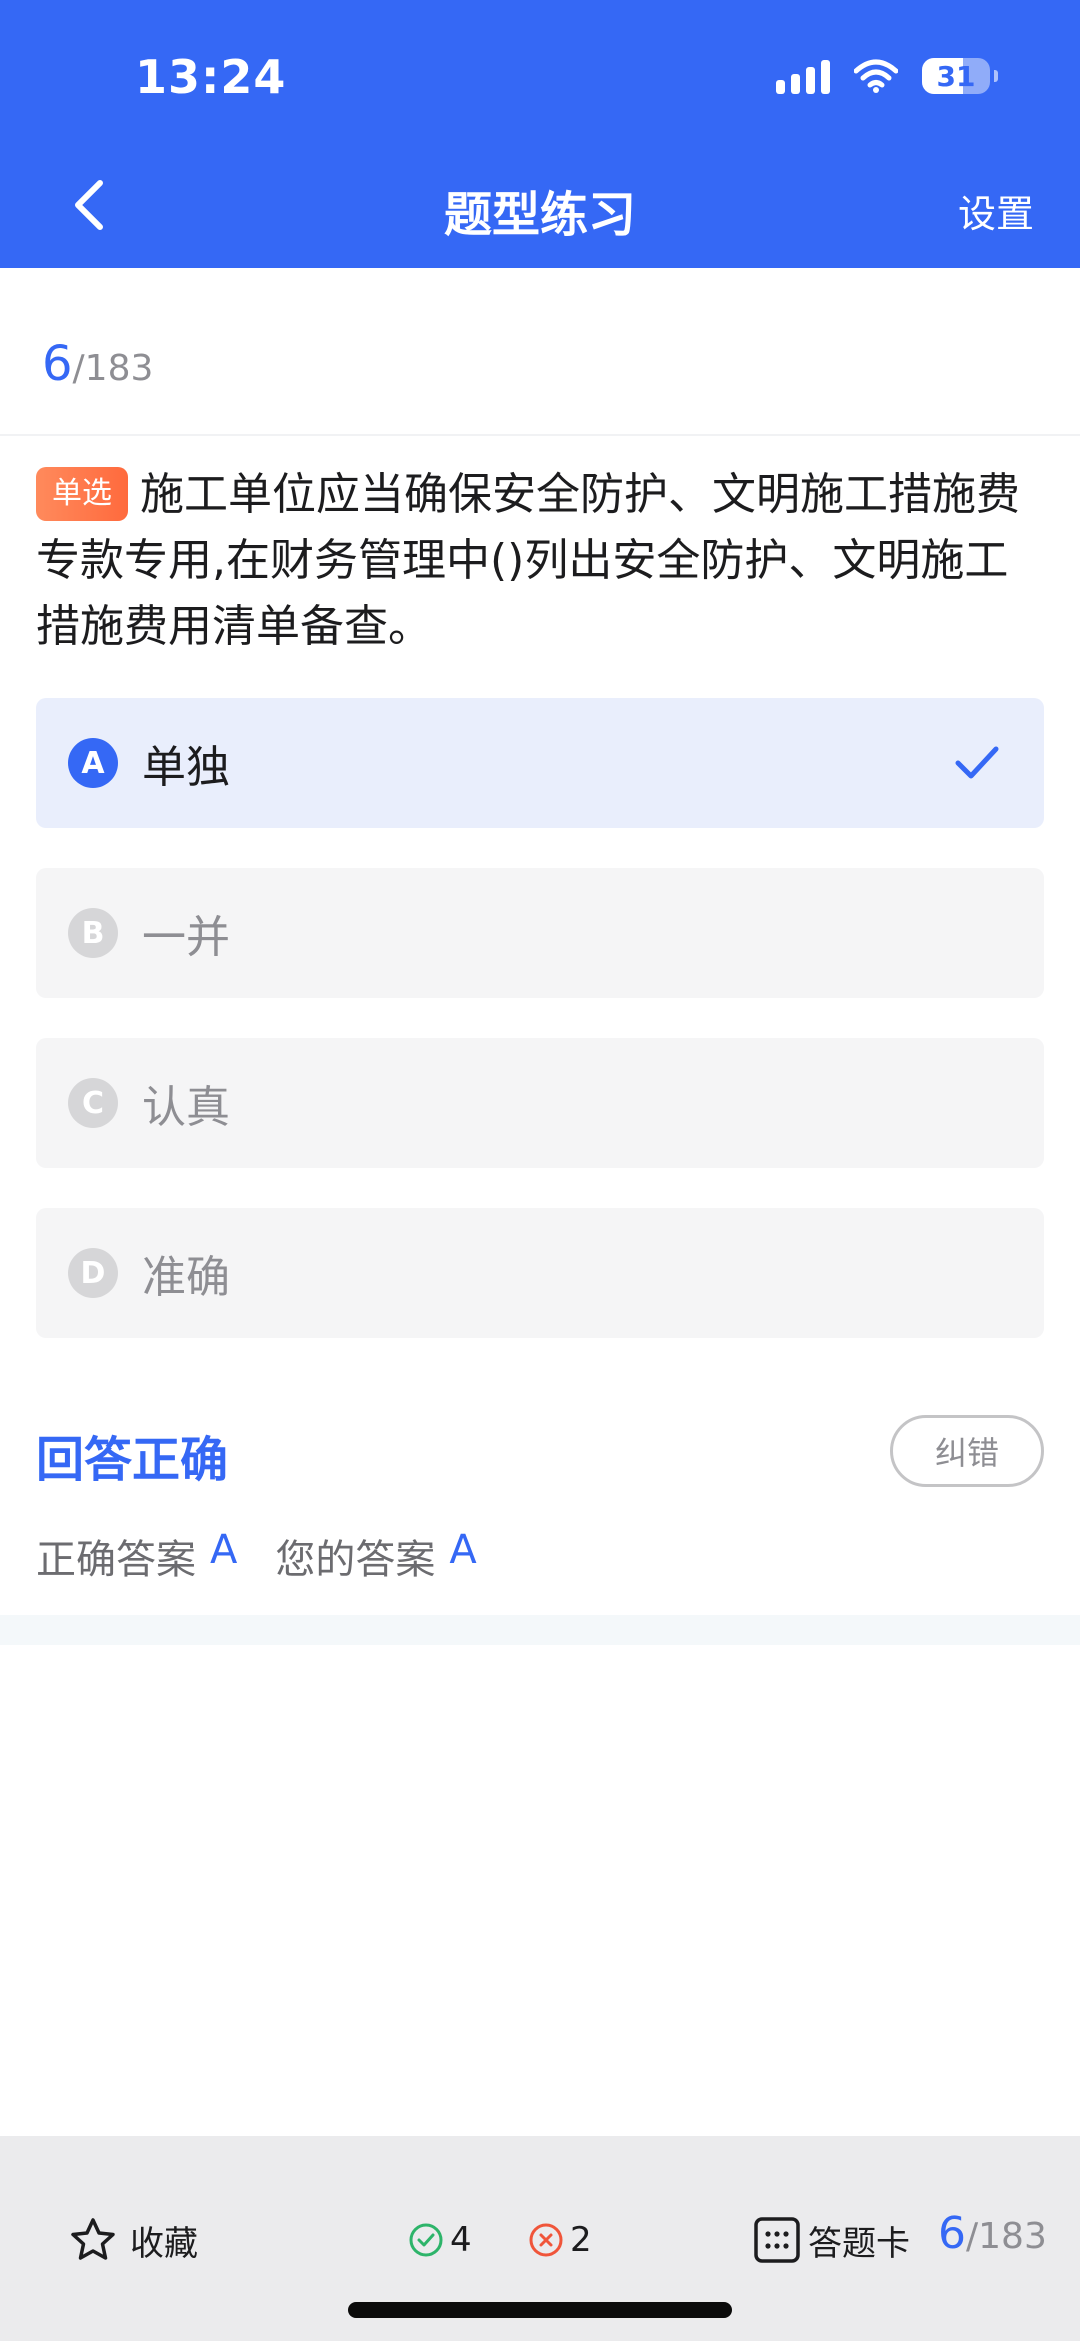 Image resolution: width=1080 pixels, height=2341 pixels. I want to click on grid-icon, so click(777, 2240).